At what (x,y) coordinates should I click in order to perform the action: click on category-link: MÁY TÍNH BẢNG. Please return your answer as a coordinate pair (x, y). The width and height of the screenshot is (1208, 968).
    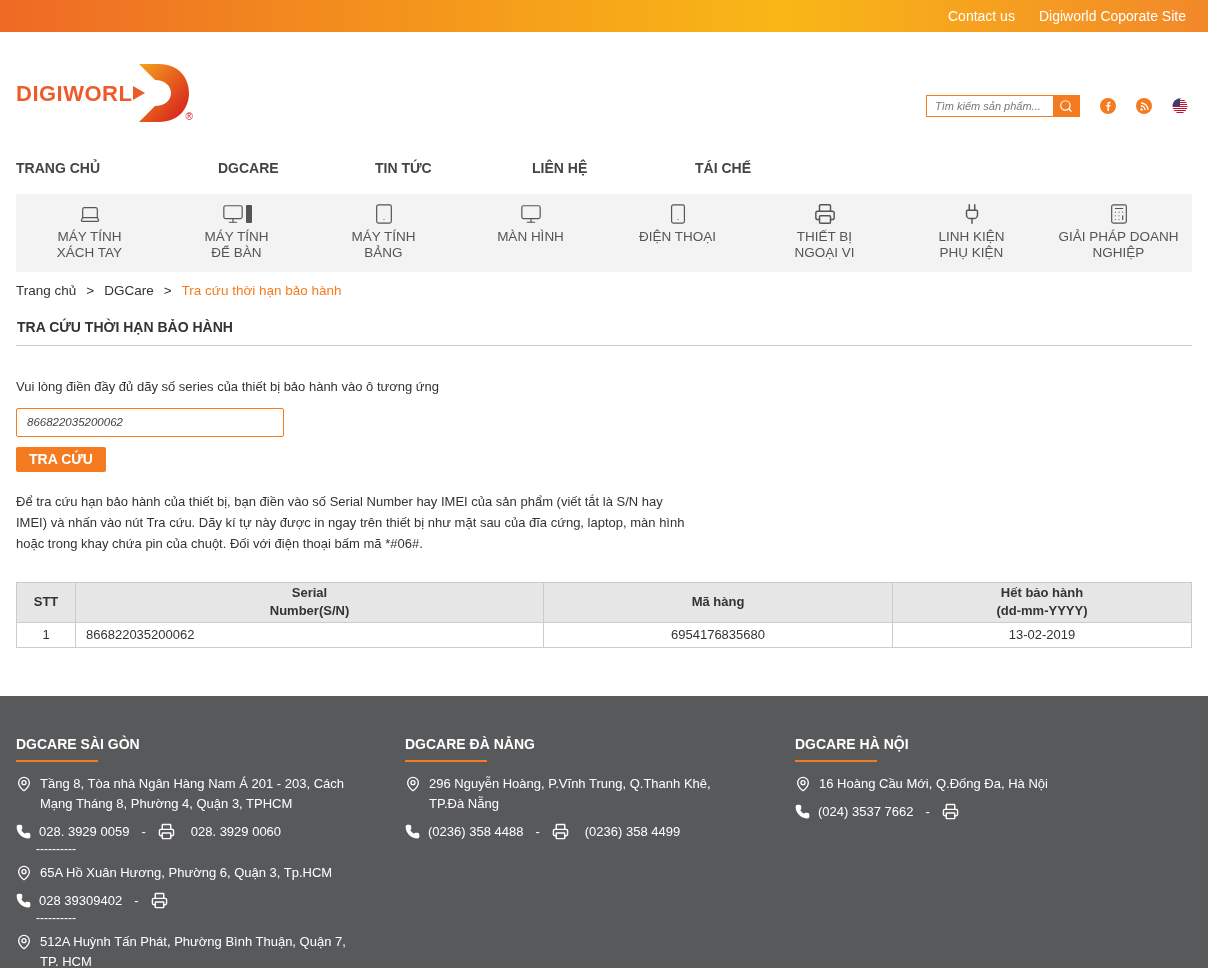
    Looking at the image, I should click on (383, 233).